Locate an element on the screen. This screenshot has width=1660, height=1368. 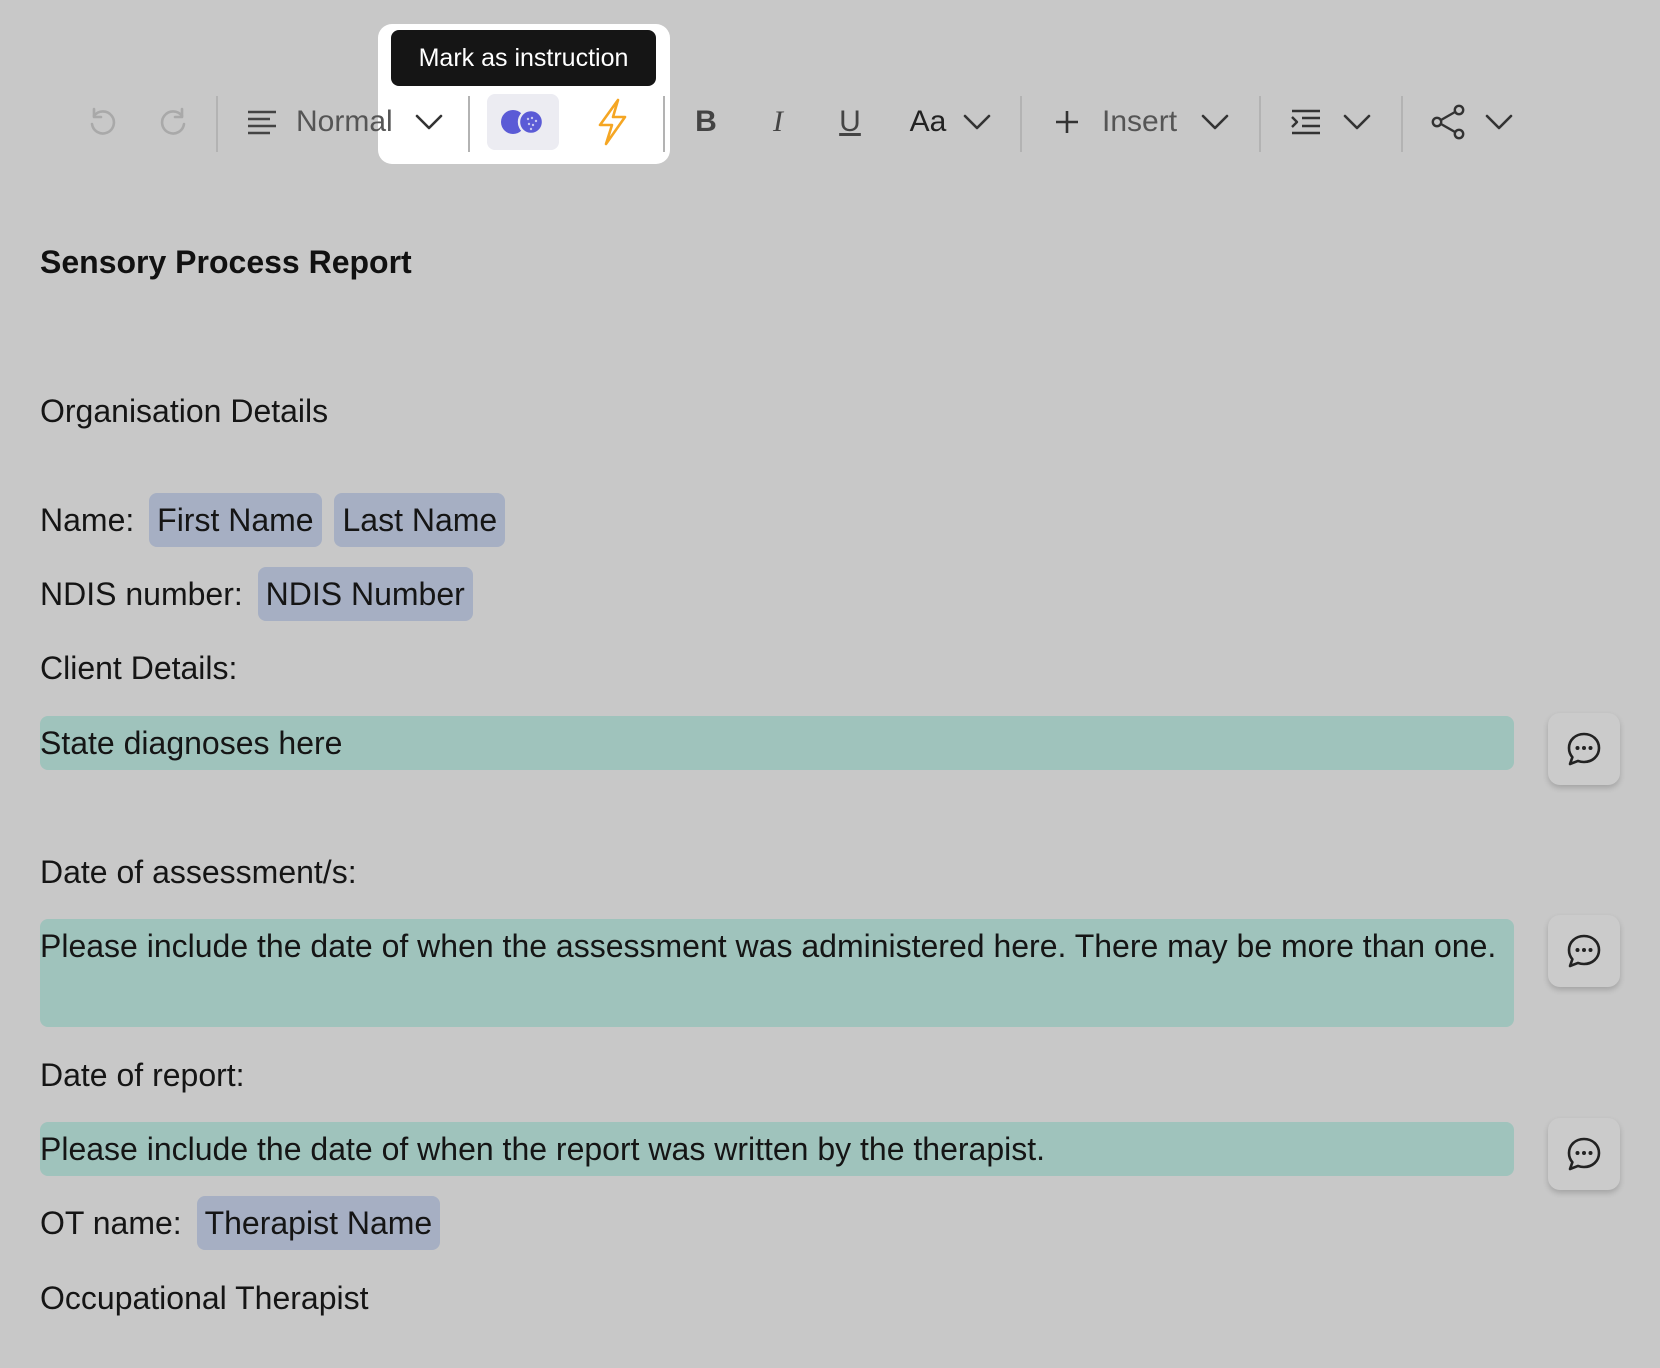
paragraph-style-select: Normal is located at coordinates (346, 122).